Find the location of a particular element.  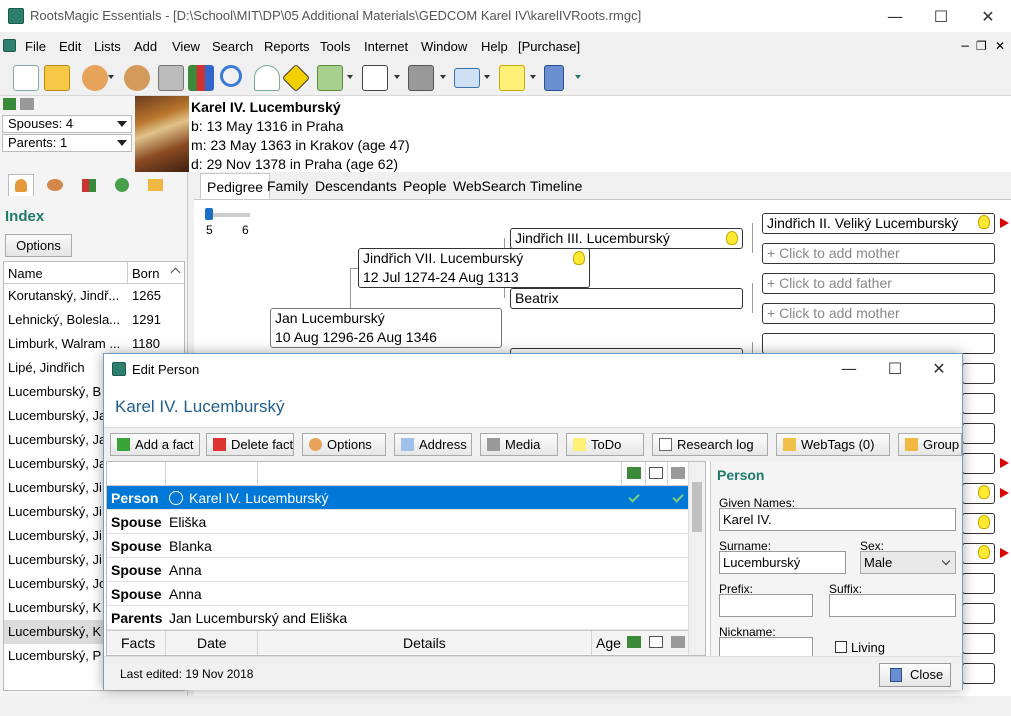

new-file-icon is located at coordinates (26, 78).